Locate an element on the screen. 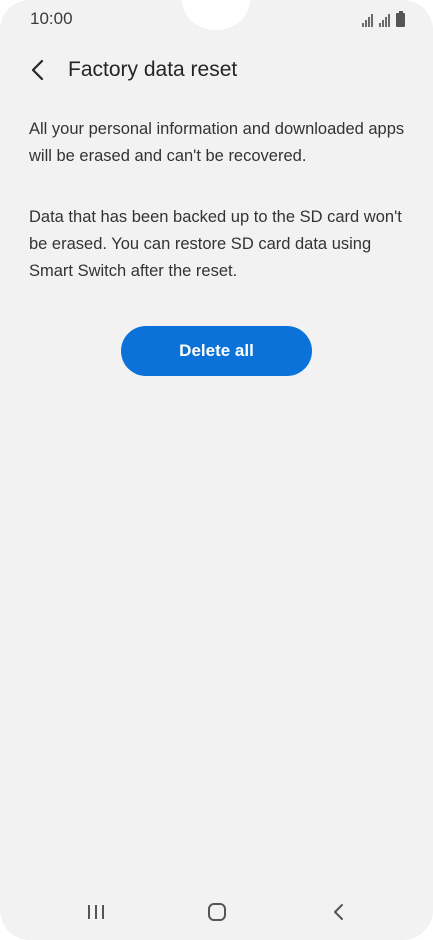  navigation-bar is located at coordinates (216, 912).